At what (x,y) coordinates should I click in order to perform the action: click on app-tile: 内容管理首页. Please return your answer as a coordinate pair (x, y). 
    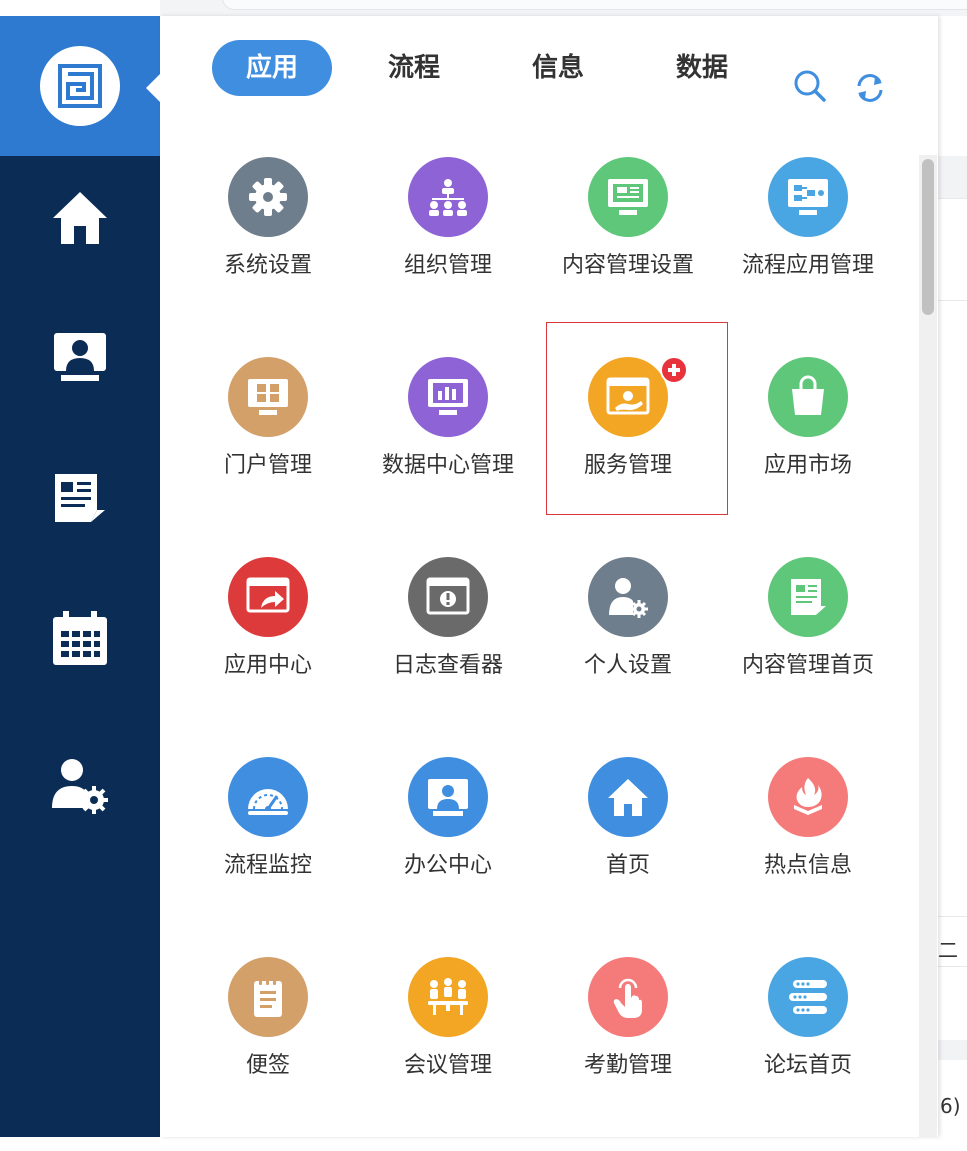
    Looking at the image, I should click on (808, 654).